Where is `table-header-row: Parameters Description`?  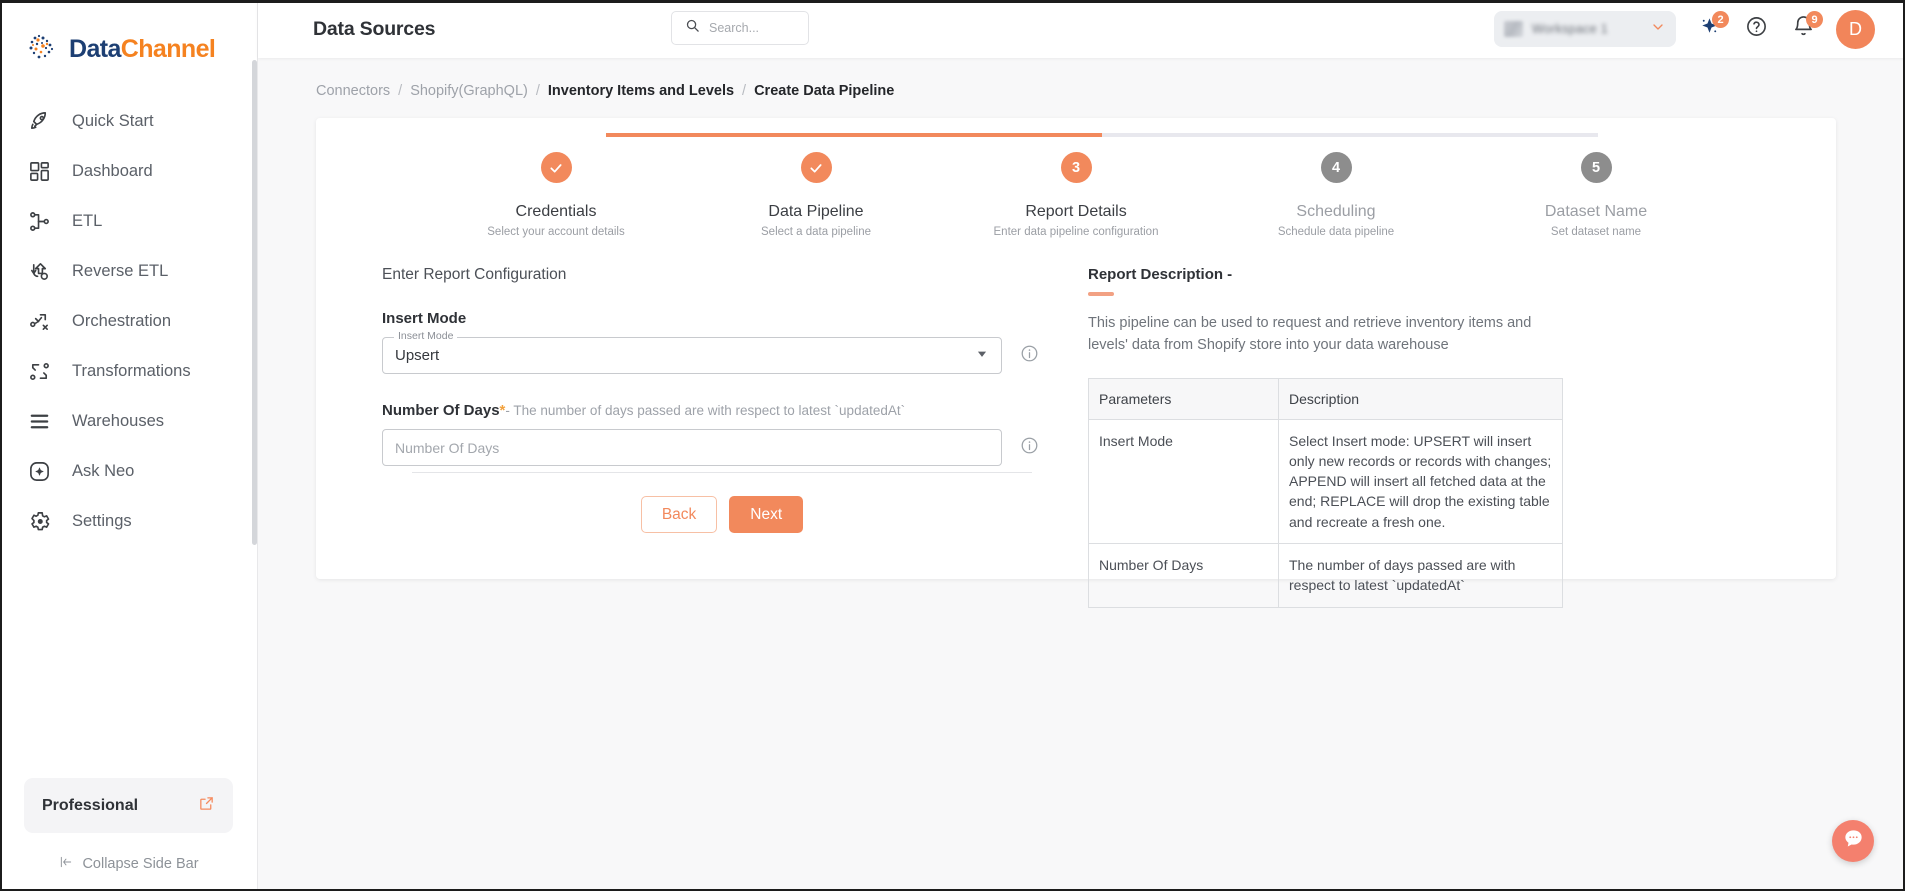
table-header-row: Parameters Description is located at coordinates (1325, 398).